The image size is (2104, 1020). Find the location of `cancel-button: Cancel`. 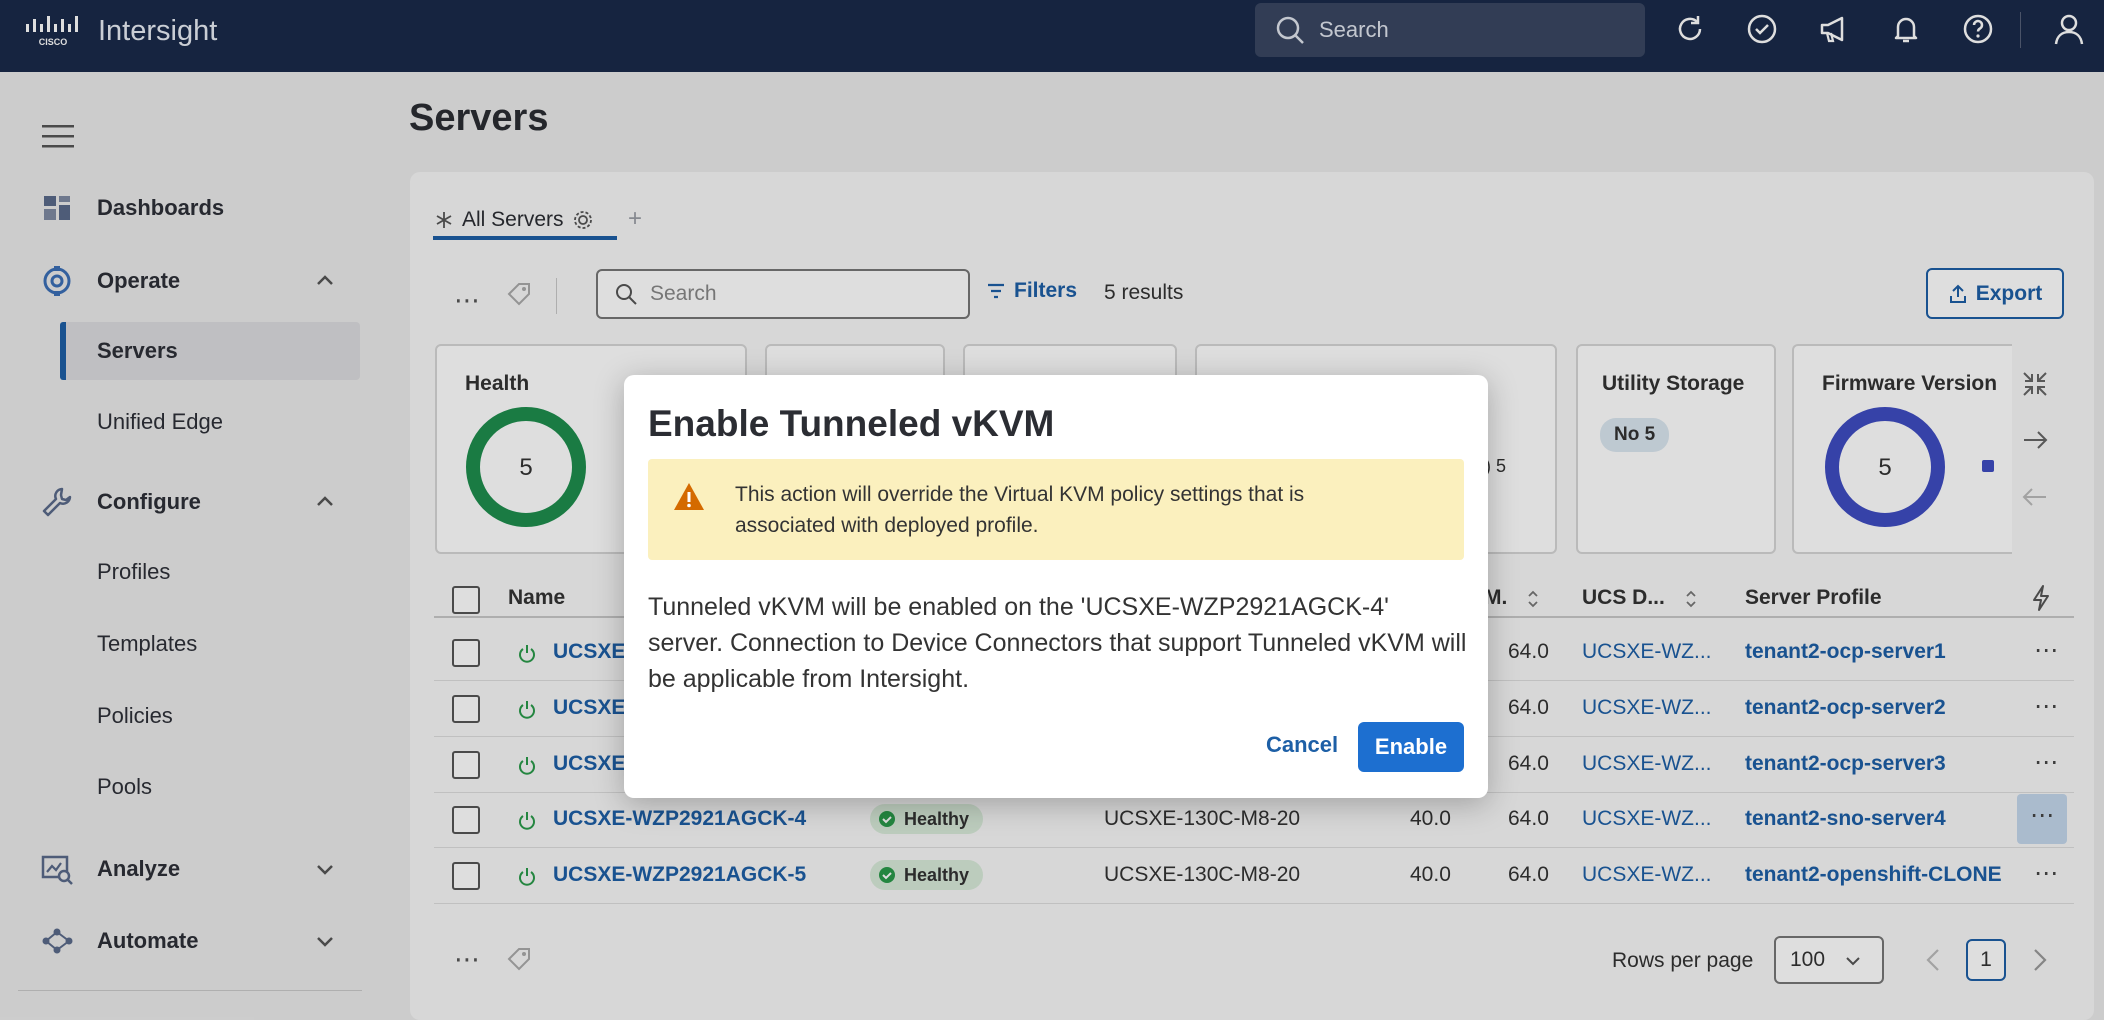

cancel-button: Cancel is located at coordinates (1302, 745).